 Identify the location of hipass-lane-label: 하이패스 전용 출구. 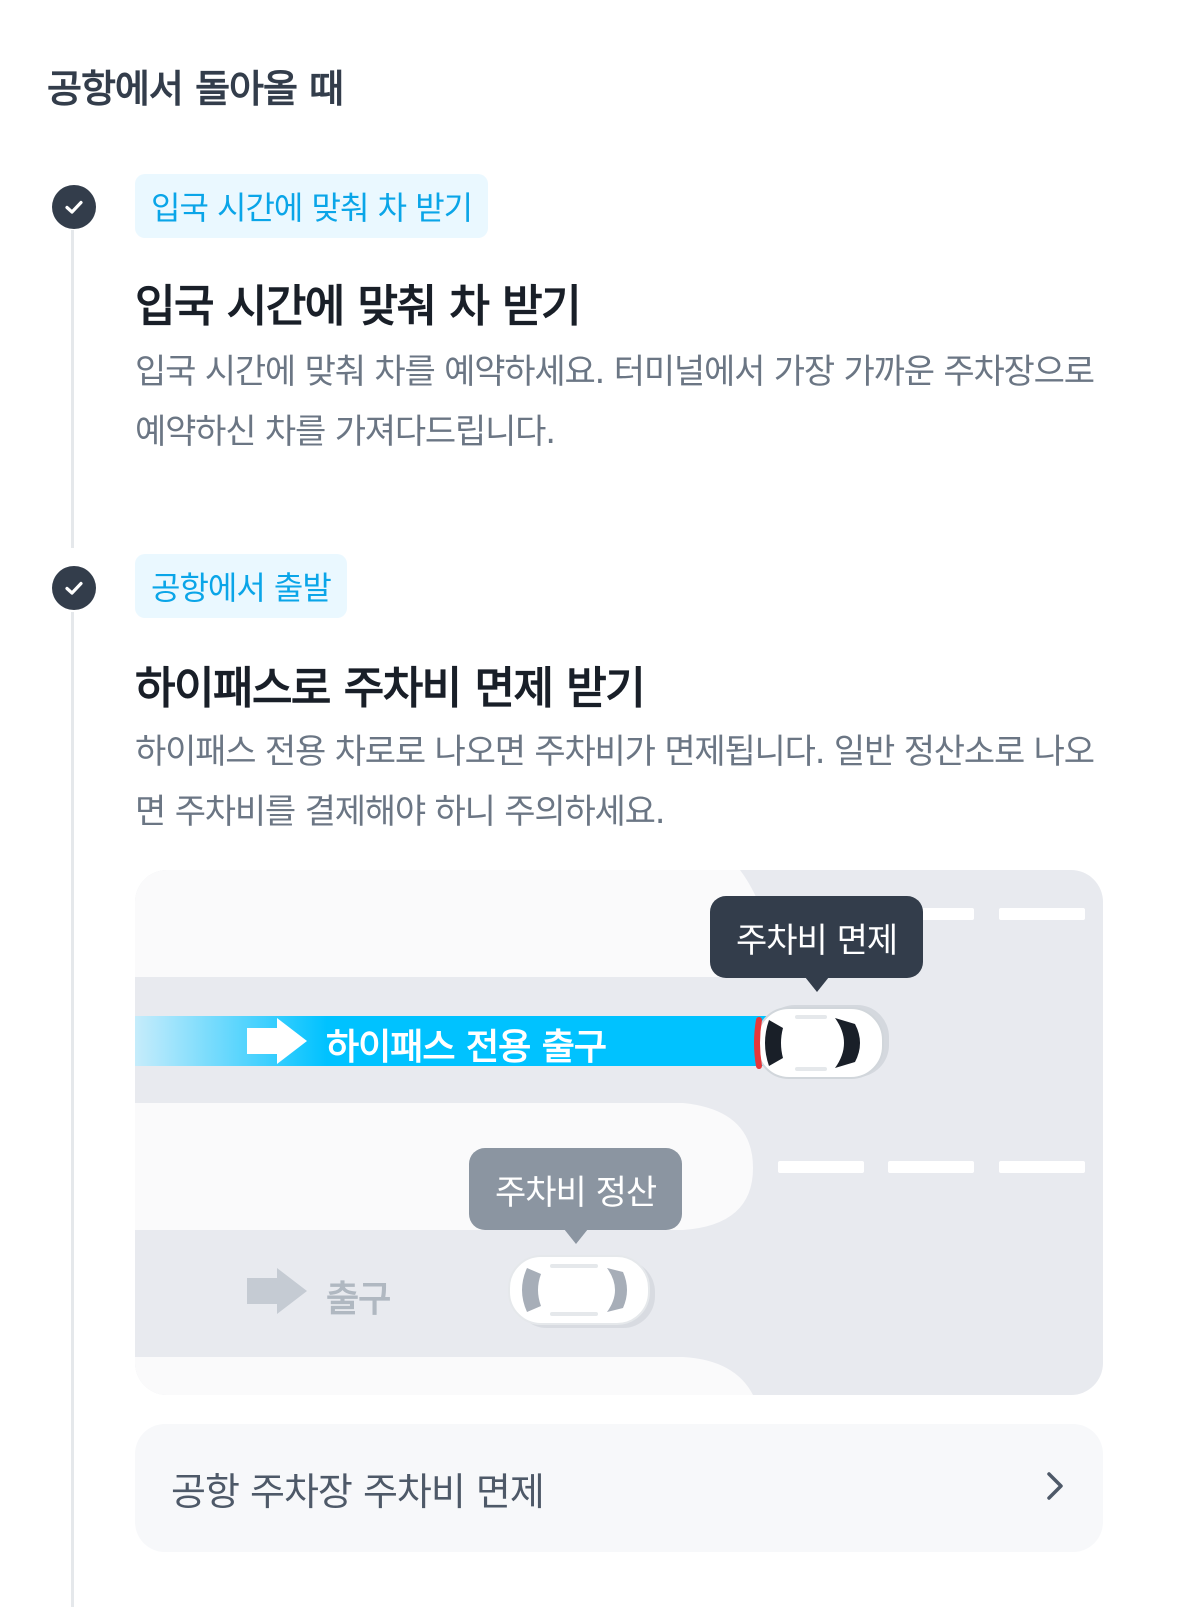
(466, 1047).